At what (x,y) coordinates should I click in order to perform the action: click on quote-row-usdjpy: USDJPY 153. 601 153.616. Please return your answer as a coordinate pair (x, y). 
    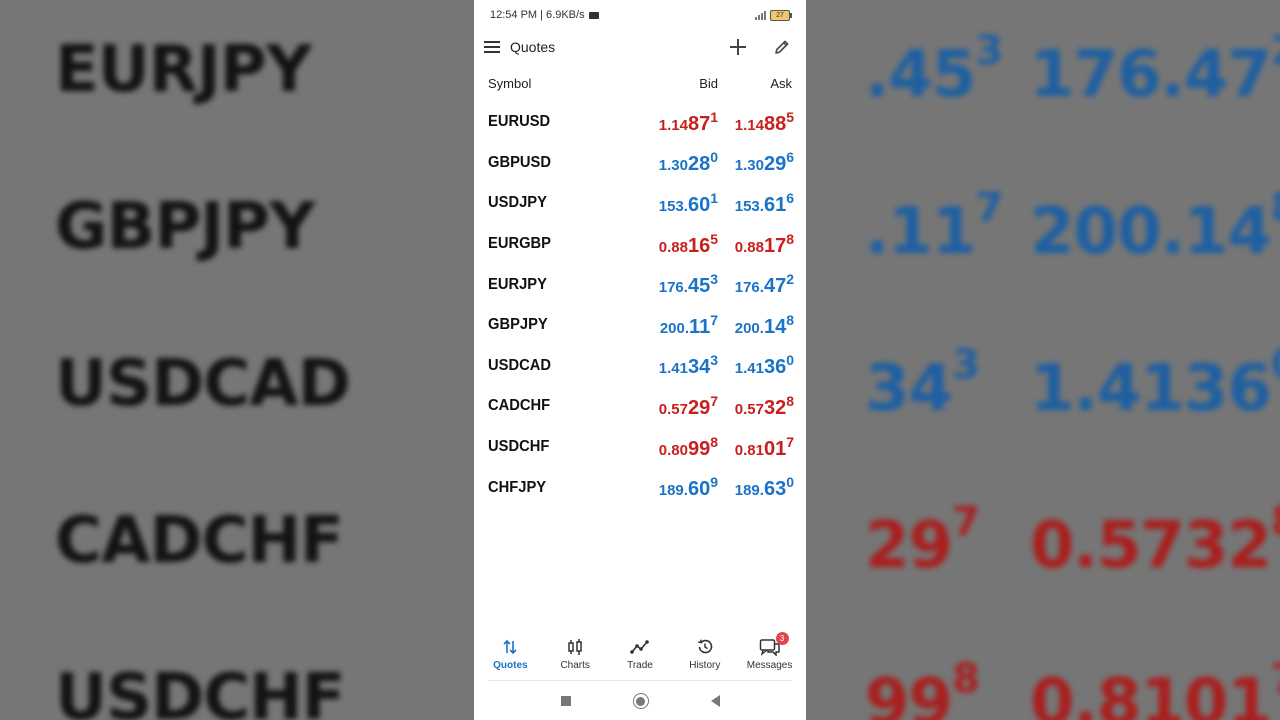
    Looking at the image, I should click on (640, 203).